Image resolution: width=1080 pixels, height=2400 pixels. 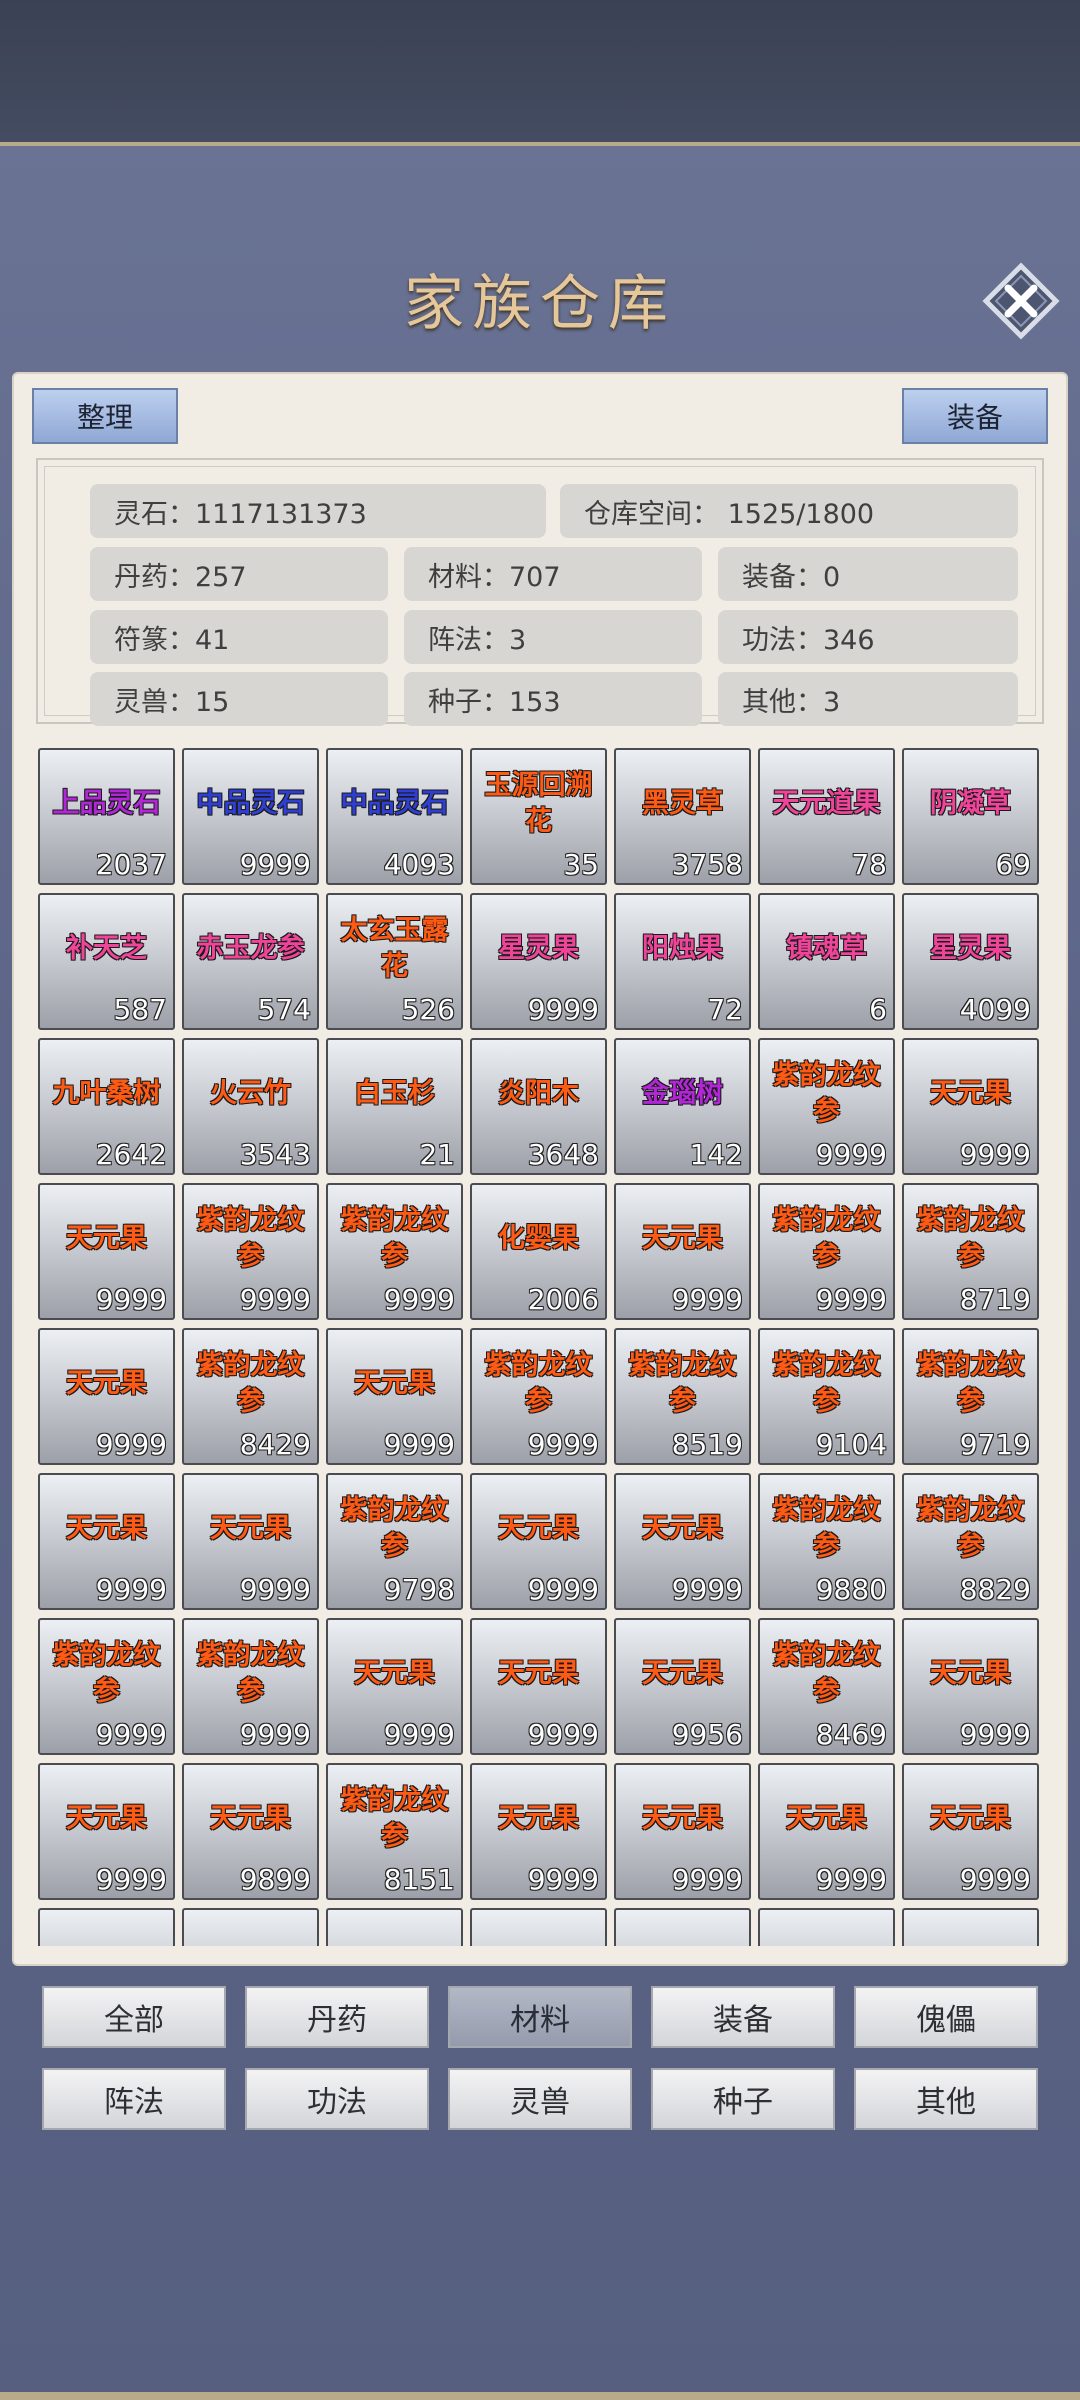 What do you see at coordinates (946, 2099) in the screenshot?
I see `category-tab: 其他` at bounding box center [946, 2099].